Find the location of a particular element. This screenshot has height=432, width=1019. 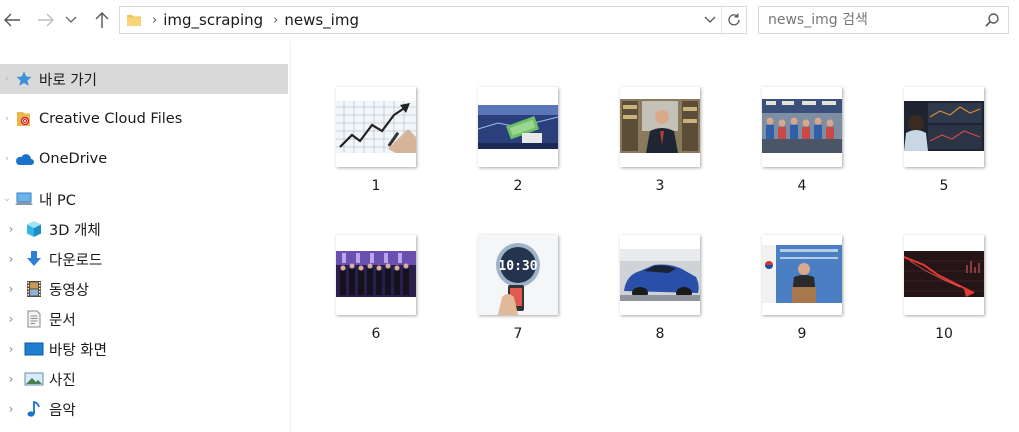

file-name: 9 is located at coordinates (802, 334).